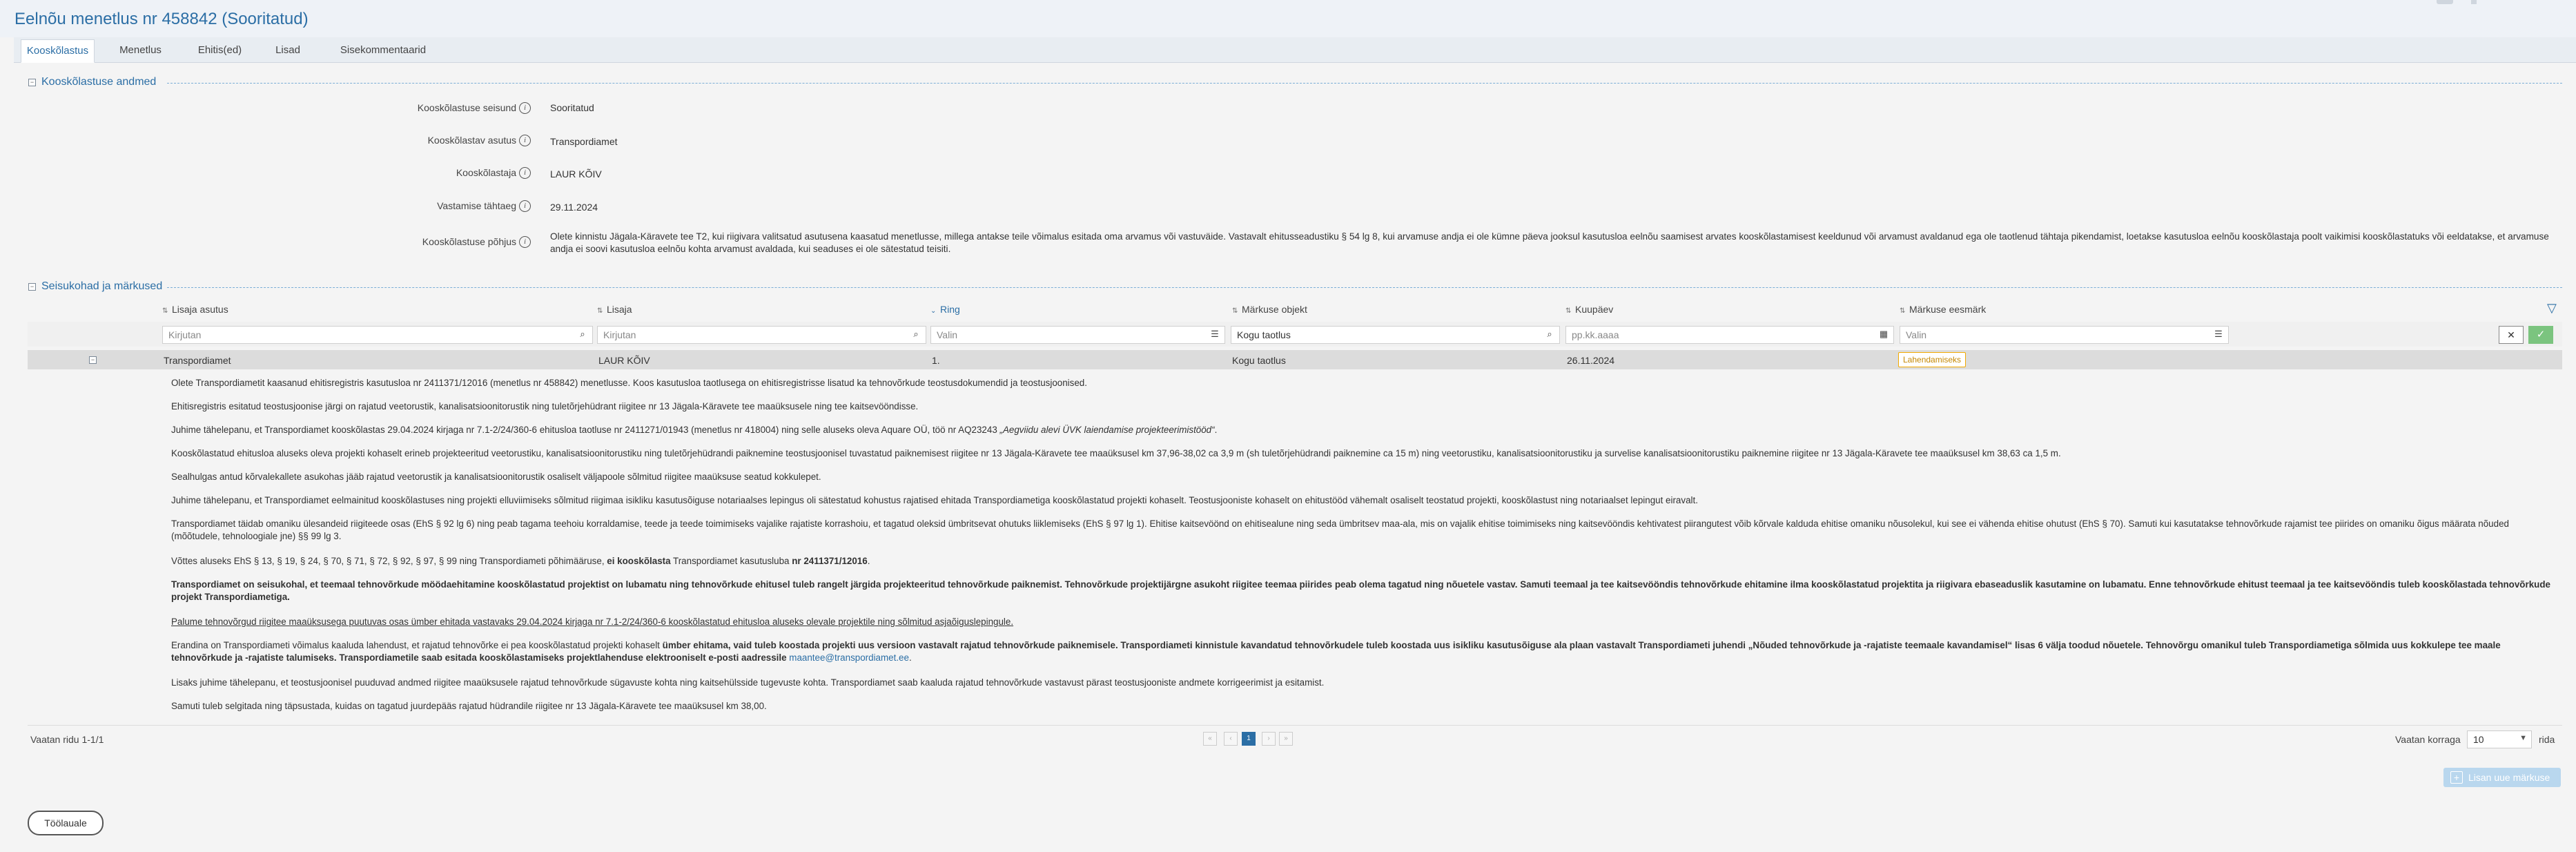  What do you see at coordinates (220, 50) in the screenshot?
I see `tab-ehitised: Ehitis(ed)` at bounding box center [220, 50].